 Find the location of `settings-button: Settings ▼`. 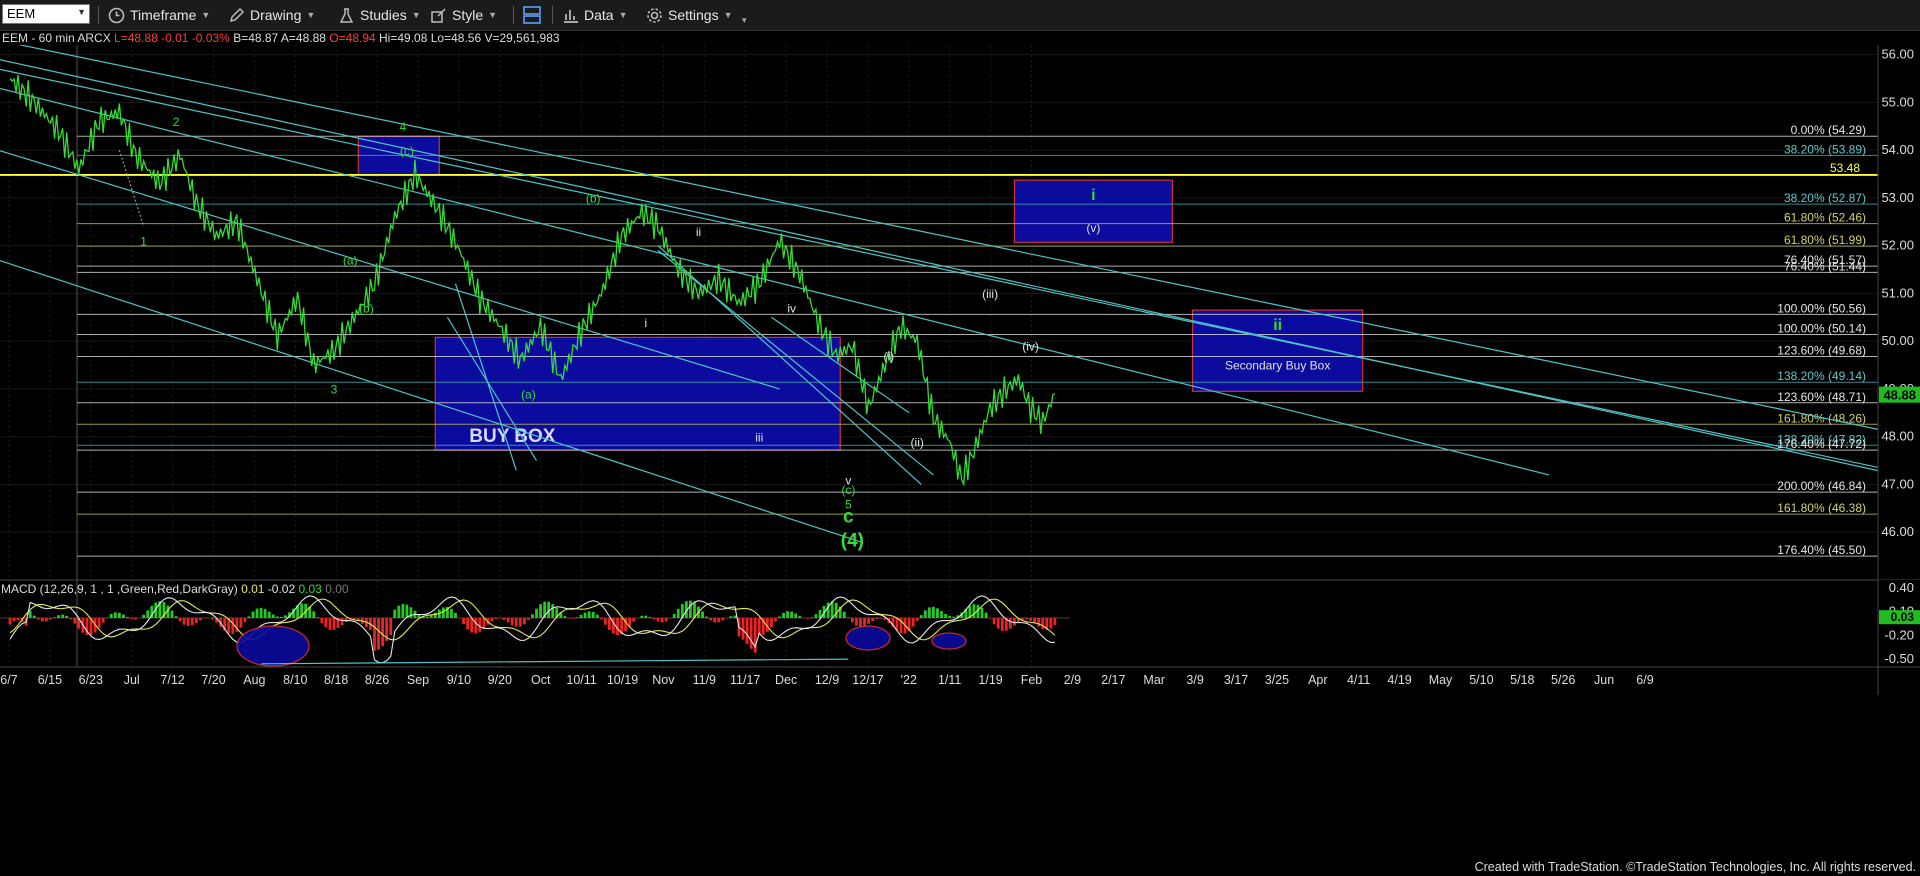

settings-button: Settings ▼ is located at coordinates (689, 15).